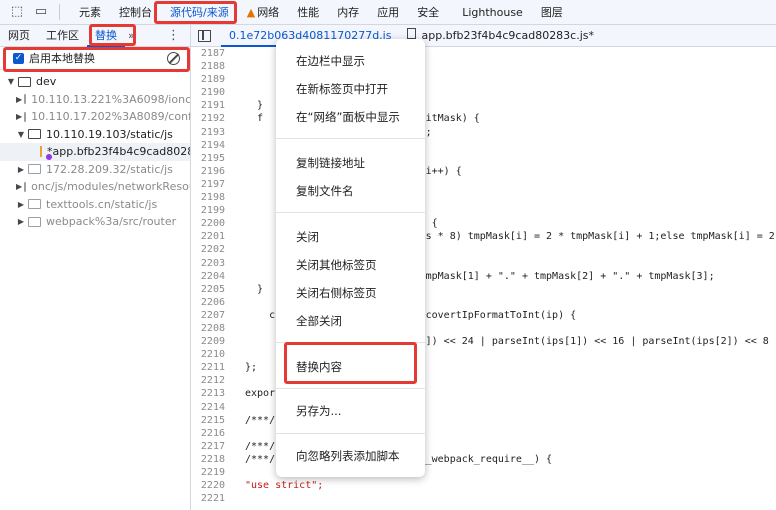 The width and height of the screenshot is (776, 510). I want to click on toggle-navigator-icon, so click(204, 35).